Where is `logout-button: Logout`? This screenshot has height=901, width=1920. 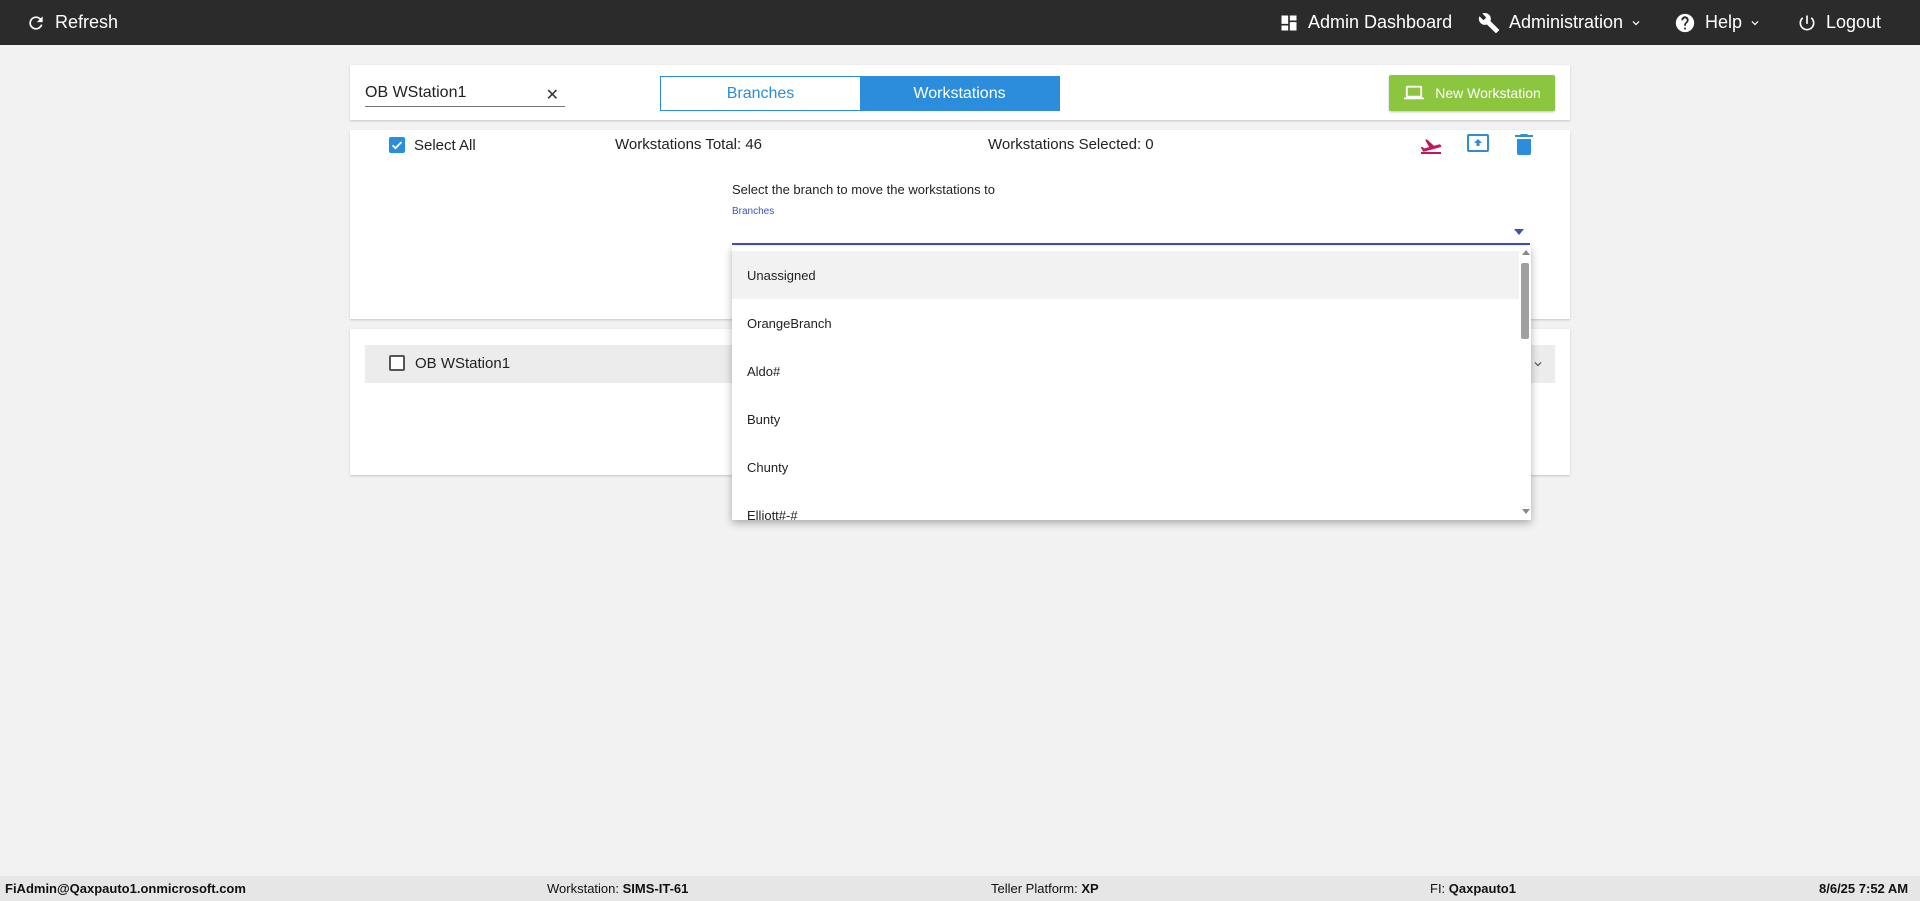
logout-button: Logout is located at coordinates (1839, 22).